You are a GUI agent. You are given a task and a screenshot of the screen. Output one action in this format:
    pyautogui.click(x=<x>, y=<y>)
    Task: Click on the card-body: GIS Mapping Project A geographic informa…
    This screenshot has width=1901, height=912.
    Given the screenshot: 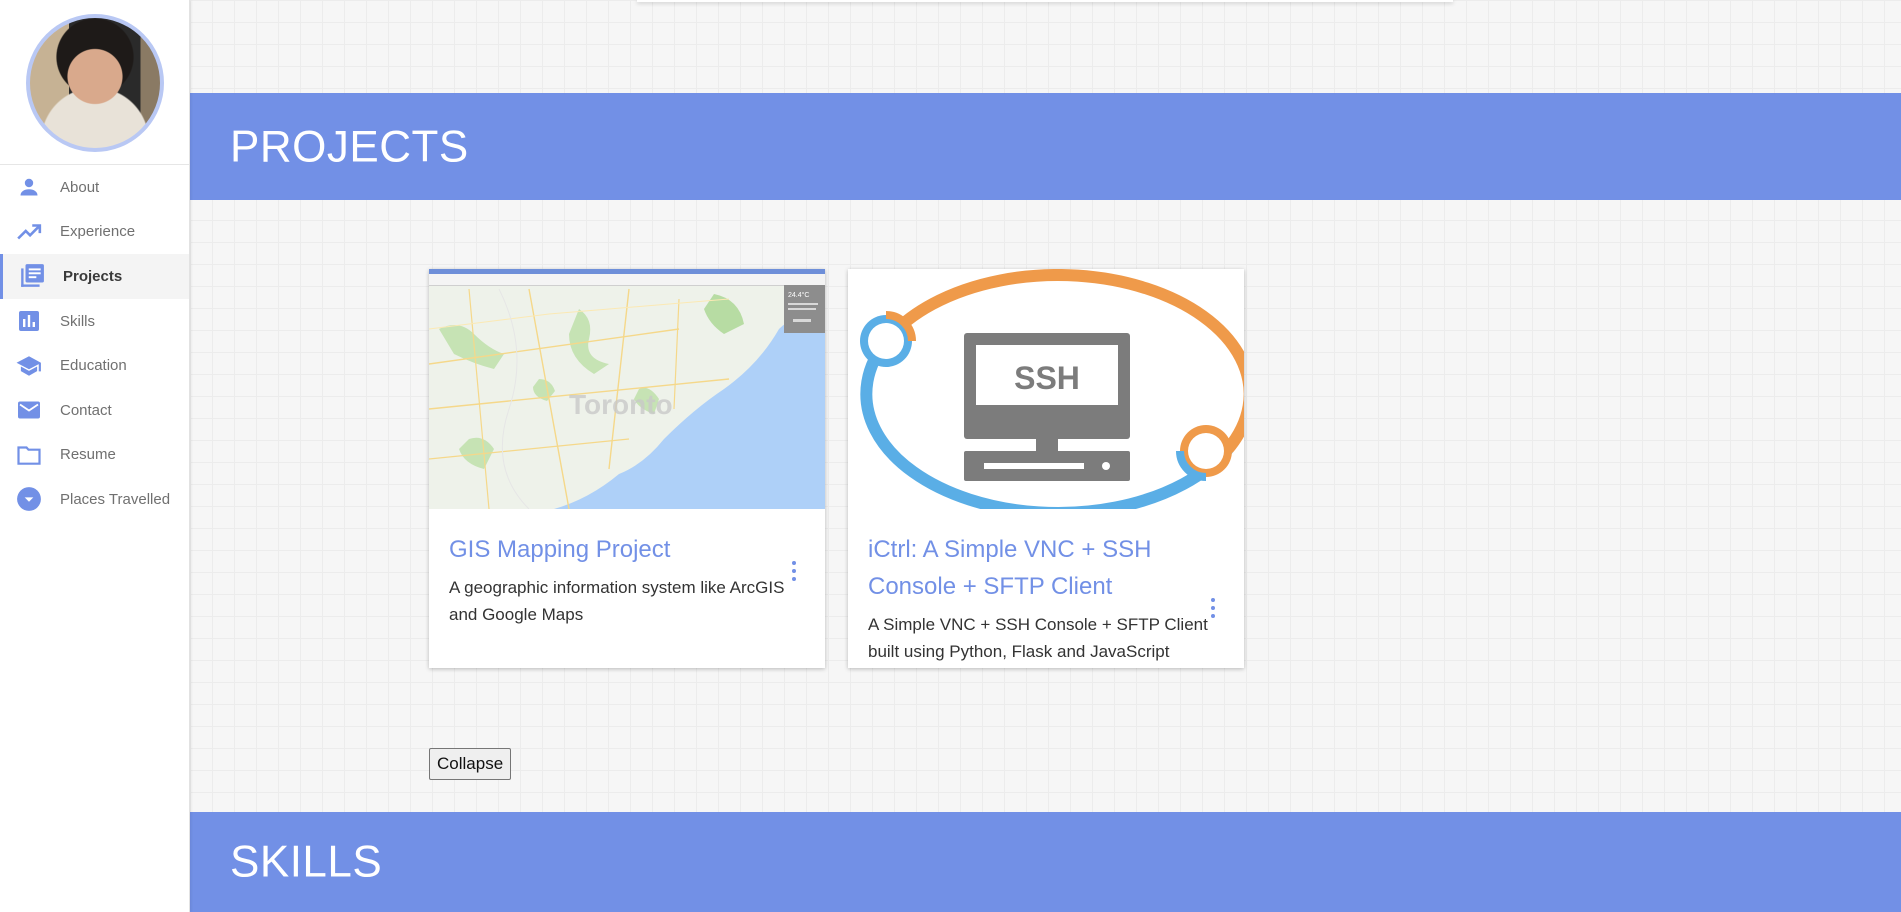 What is the action you would take?
    pyautogui.click(x=627, y=579)
    